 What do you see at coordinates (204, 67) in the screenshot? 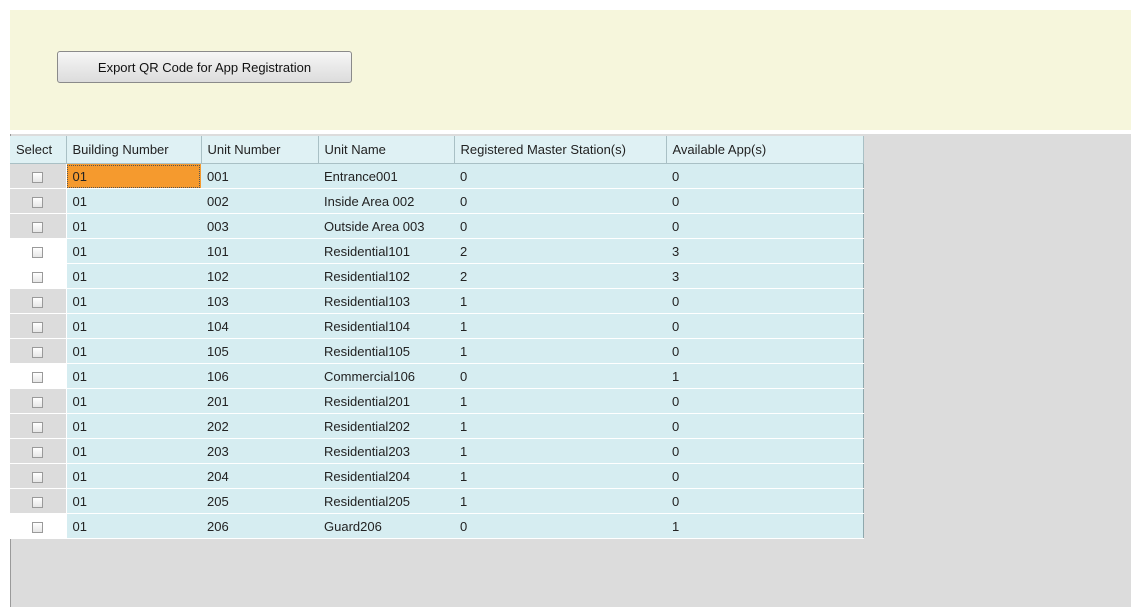
I see `export-qr-code-button: Export QR Code for App Registration` at bounding box center [204, 67].